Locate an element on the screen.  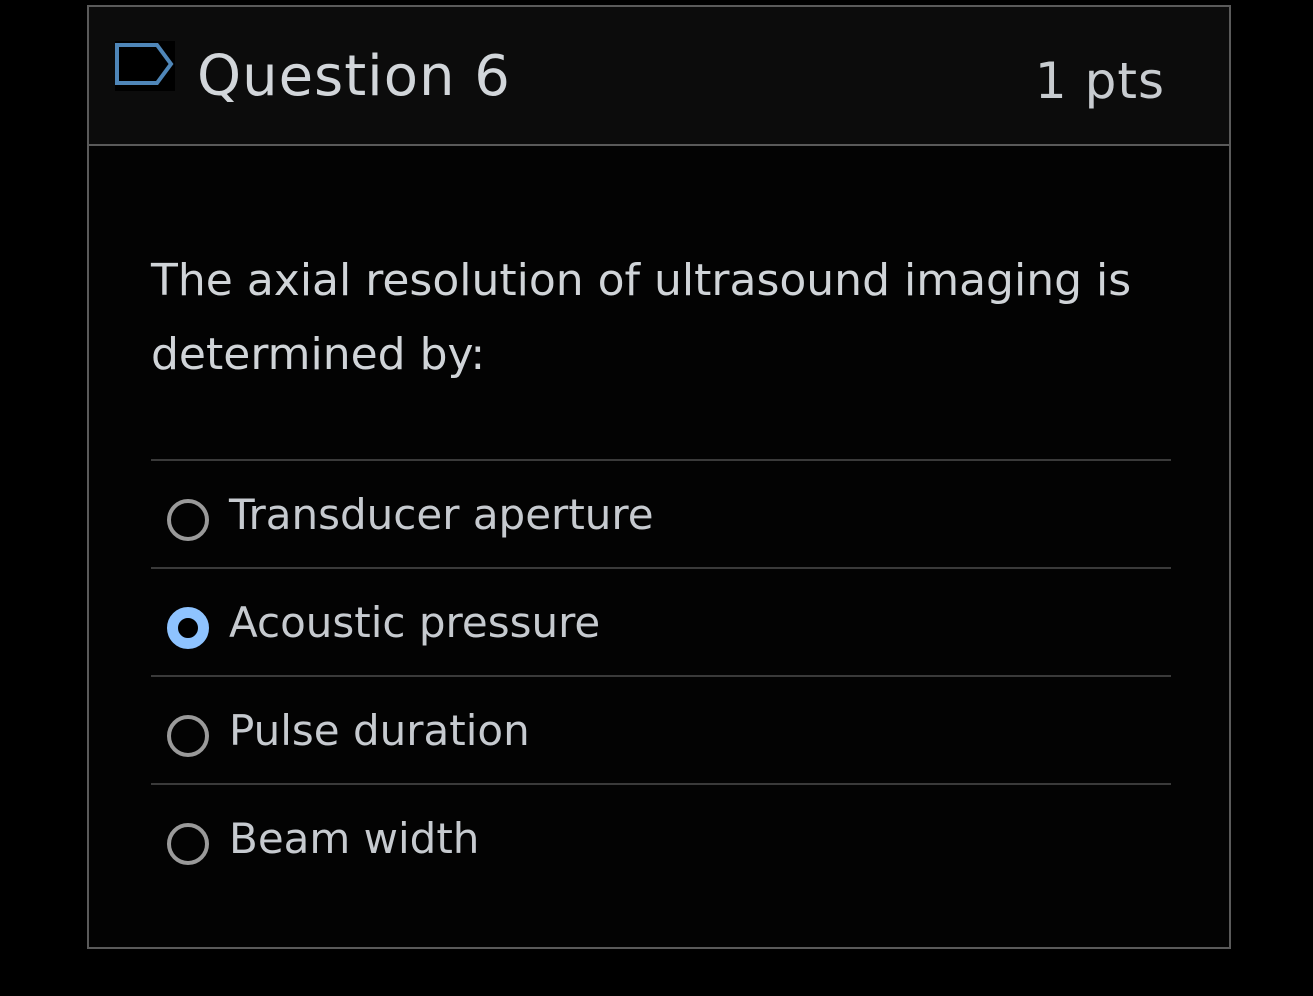
question-header: Question 6 1 pts is located at coordinates (659, 76).